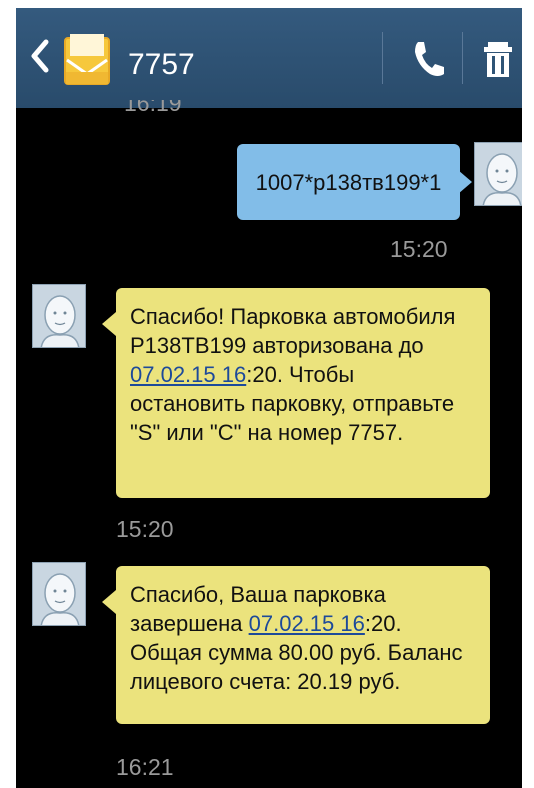 This screenshot has width=534, height=788. What do you see at coordinates (498, 58) in the screenshot?
I see `trash-icon` at bounding box center [498, 58].